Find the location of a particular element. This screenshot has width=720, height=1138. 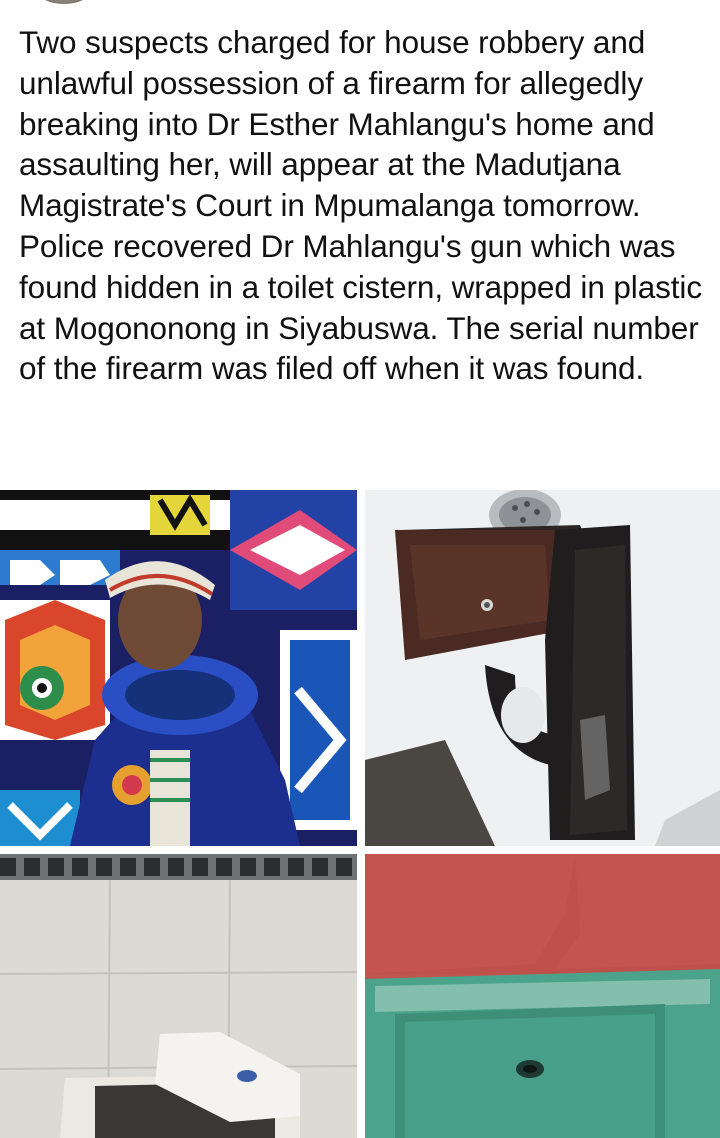

photo-green-box is located at coordinates (542, 996).